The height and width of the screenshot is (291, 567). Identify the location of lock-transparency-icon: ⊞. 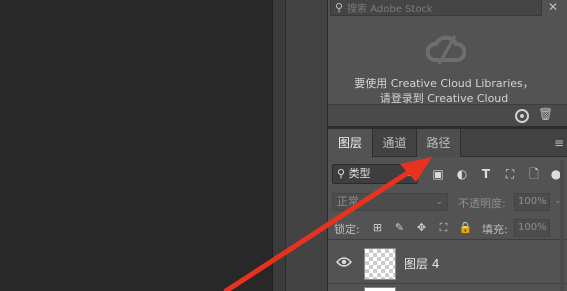
(377, 227).